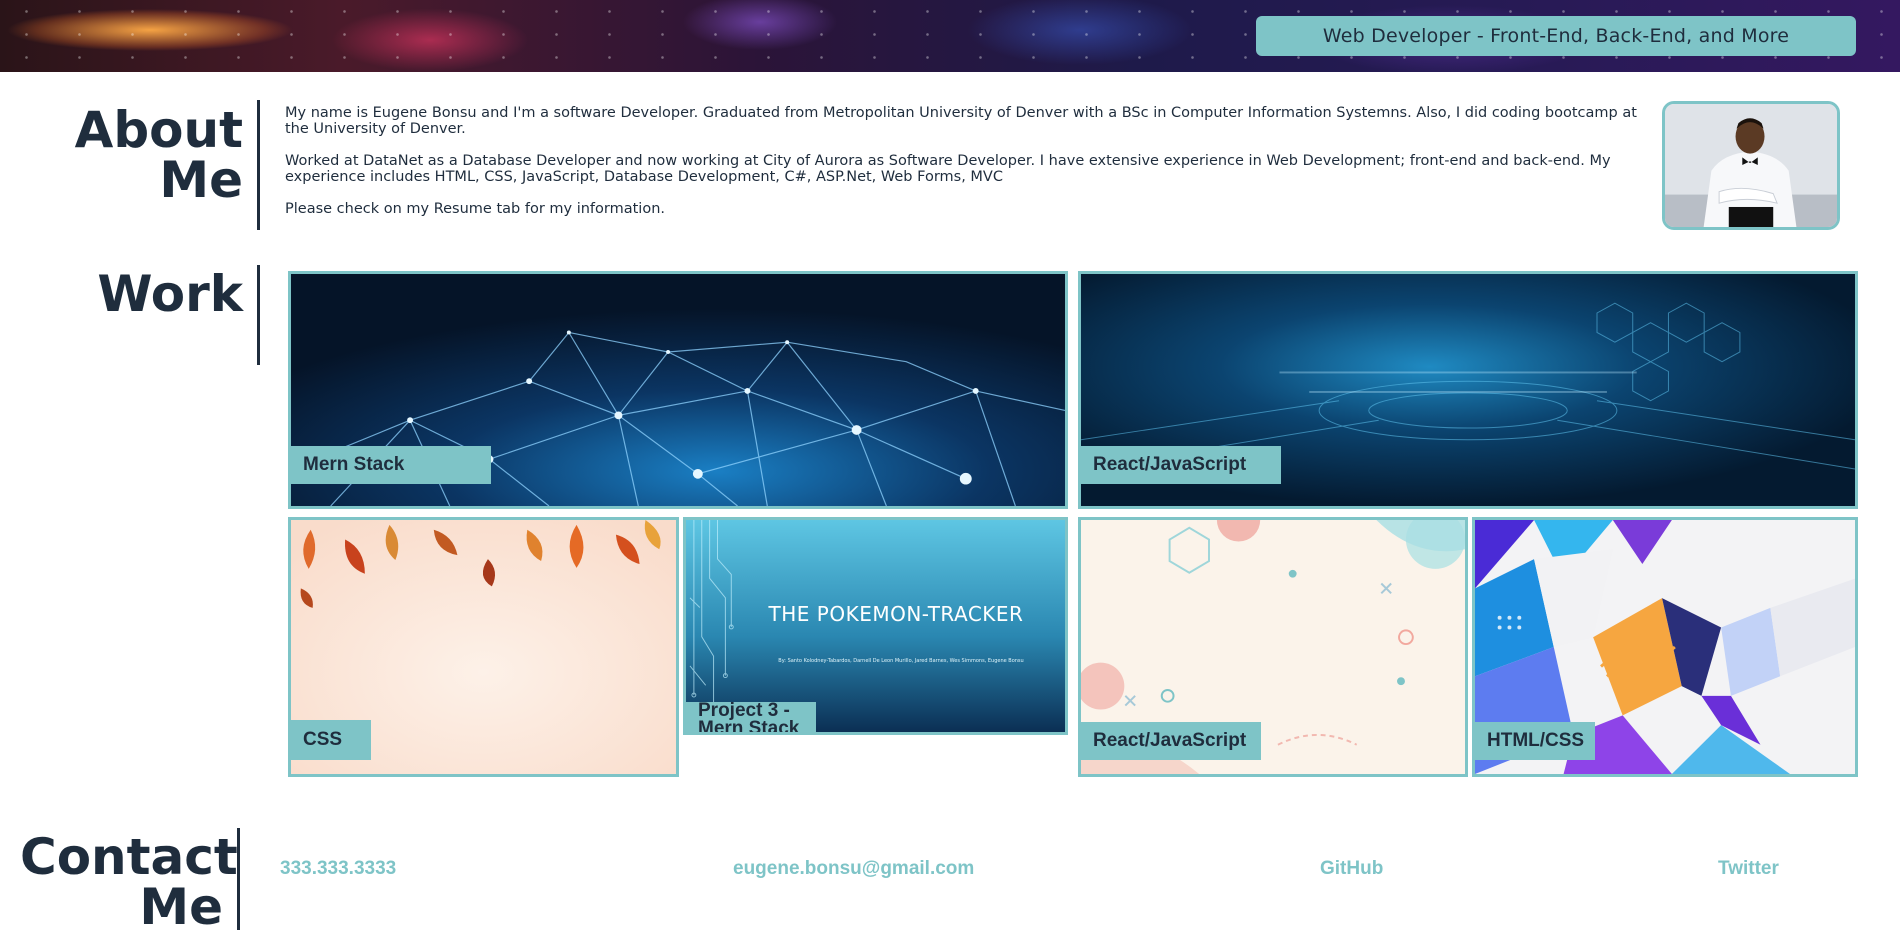 This screenshot has height=950, width=1900. What do you see at coordinates (751, 716) in the screenshot?
I see `card-label: Project 3 - Mern Stack` at bounding box center [751, 716].